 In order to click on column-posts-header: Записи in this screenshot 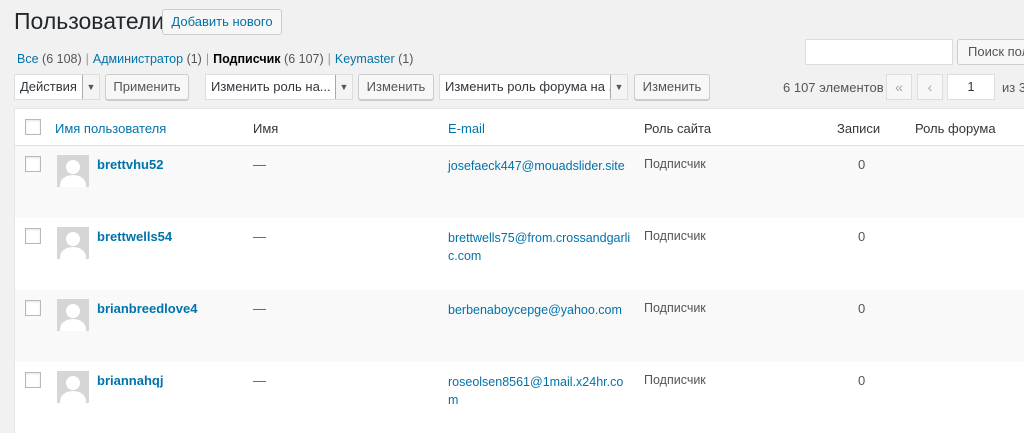, I will do `click(859, 128)`.